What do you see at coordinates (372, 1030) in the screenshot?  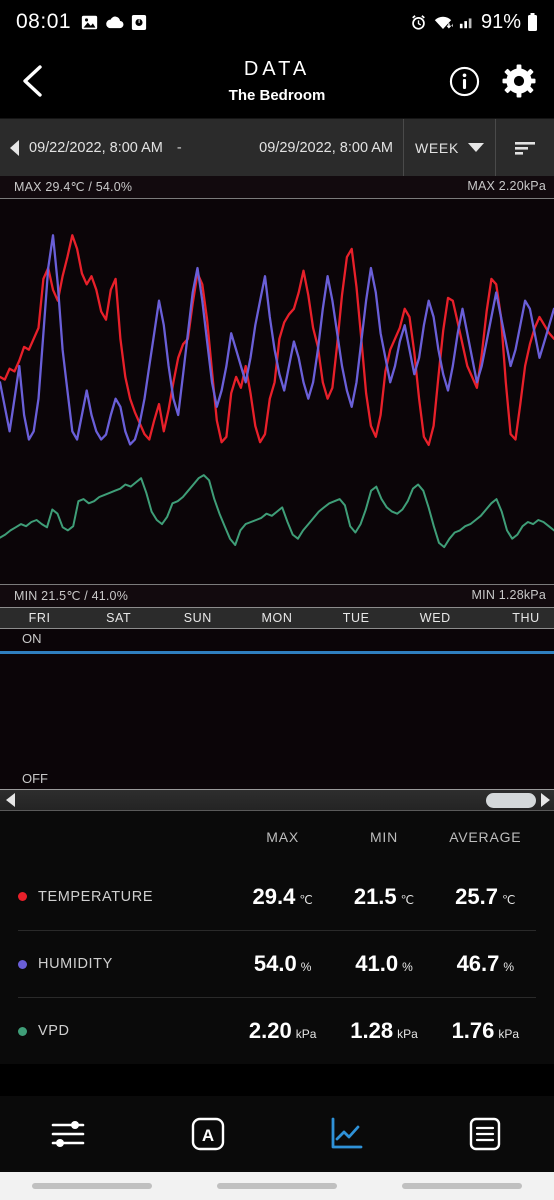 I see `value: 1.28` at bounding box center [372, 1030].